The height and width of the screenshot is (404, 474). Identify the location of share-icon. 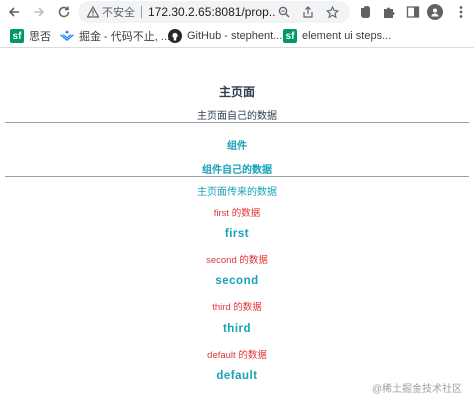
(308, 12).